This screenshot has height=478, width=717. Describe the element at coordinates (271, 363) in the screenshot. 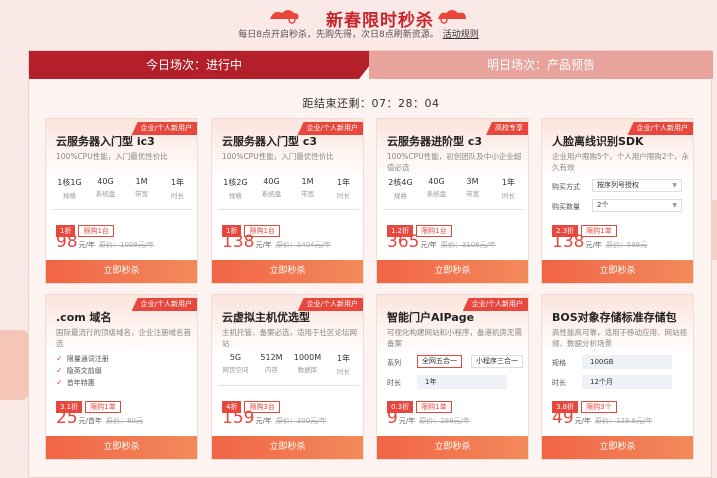

I see `spec-item: 512M 内存` at that location.